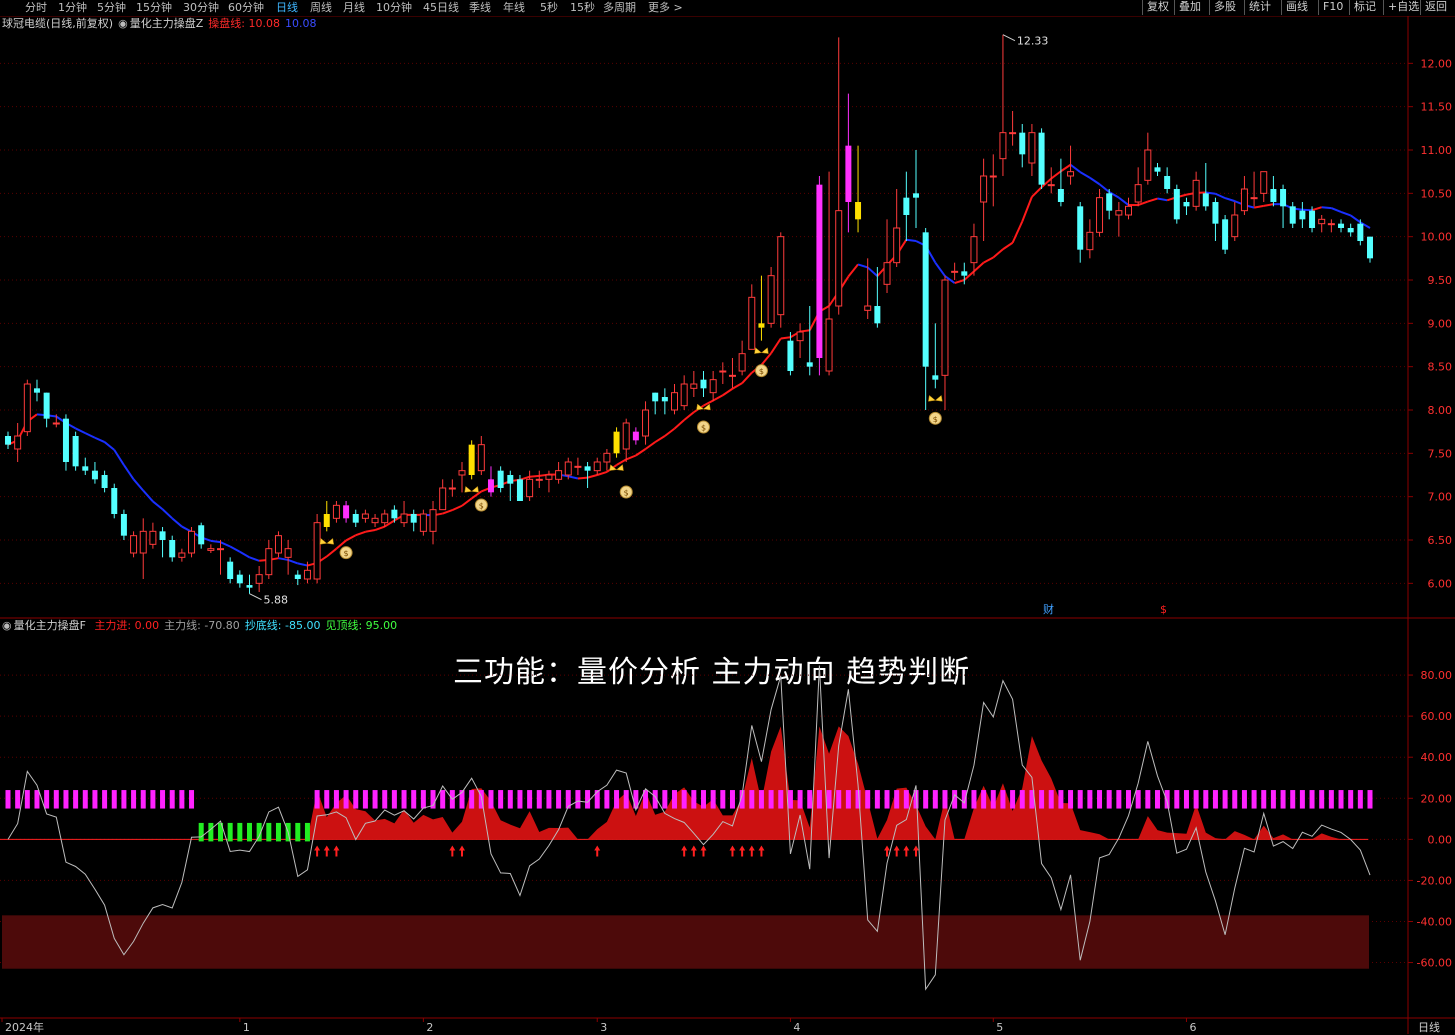  I want to click on date-tick-label: 2024年, so click(24, 1027).